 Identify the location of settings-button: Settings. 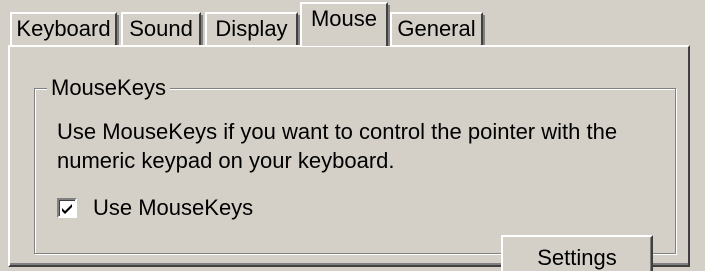
(577, 253).